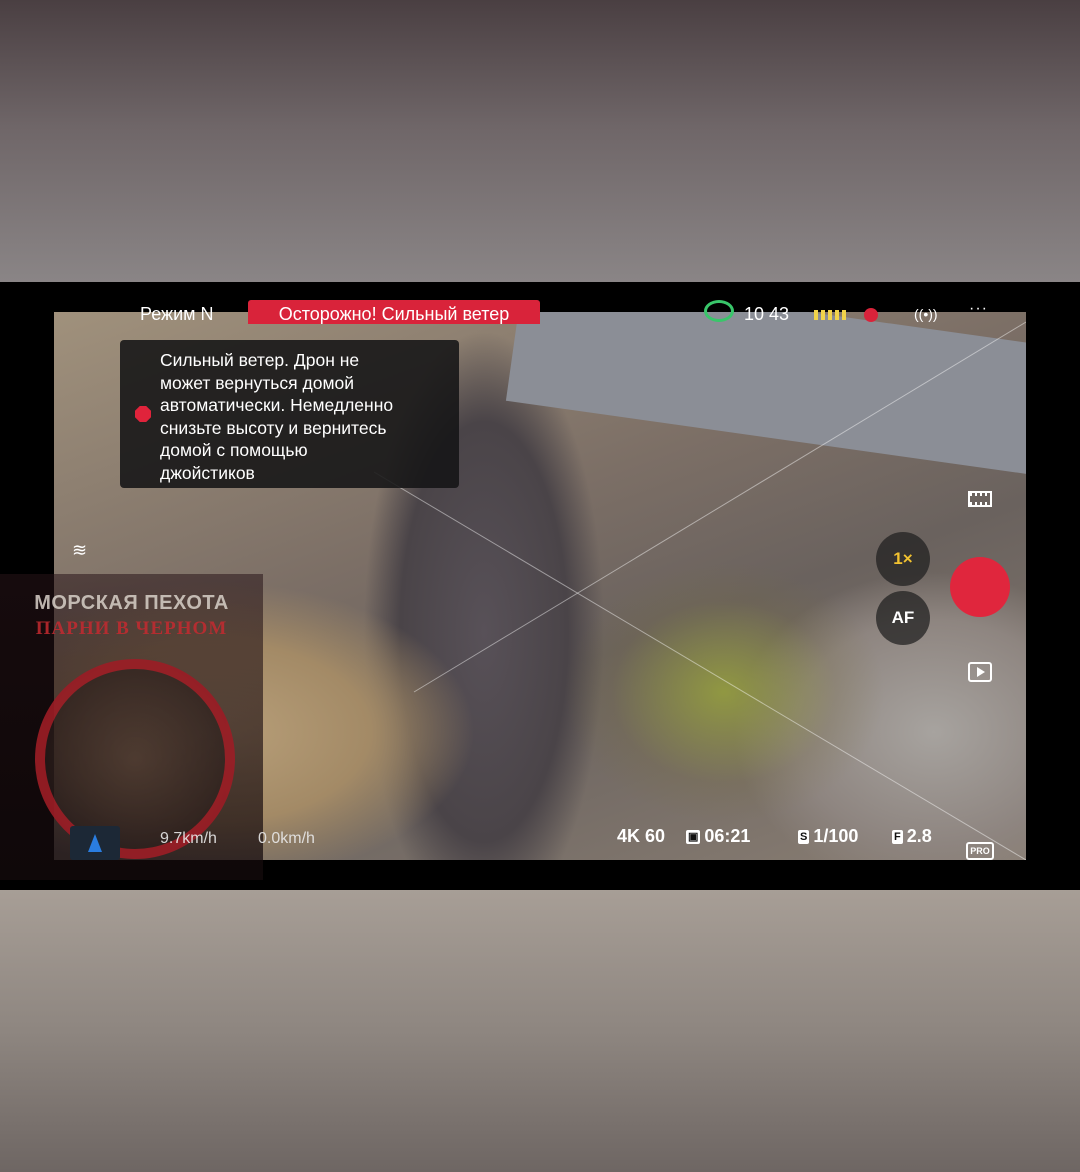  I want to click on signal-strength-icon, so click(831, 315).